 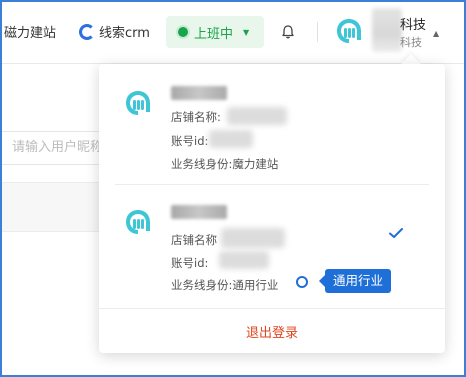 I want to click on company-avatar-redacted, so click(x=387, y=30).